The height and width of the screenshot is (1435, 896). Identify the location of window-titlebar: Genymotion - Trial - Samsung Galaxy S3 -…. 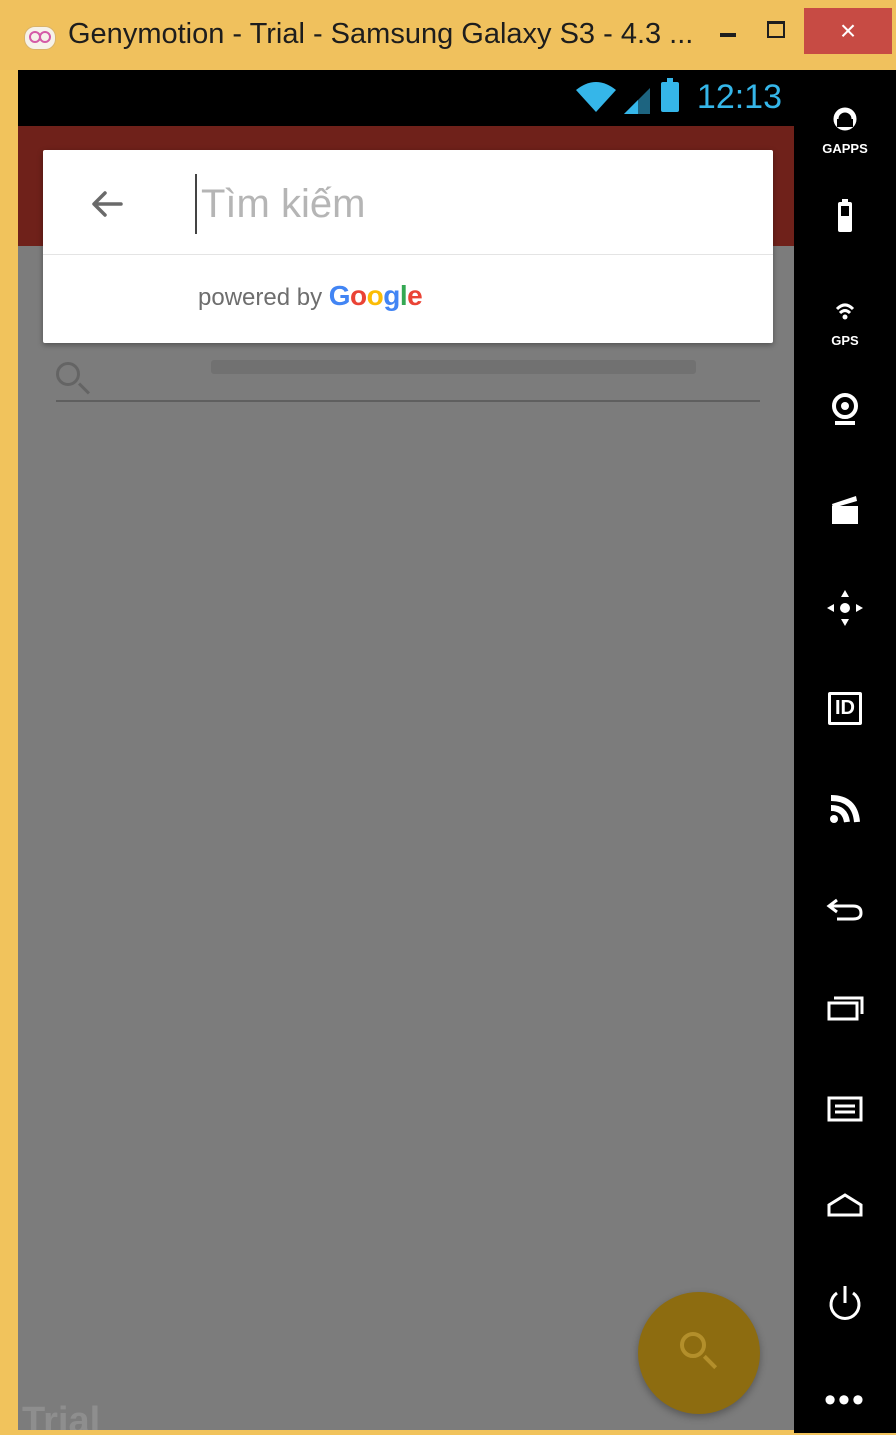
(448, 35).